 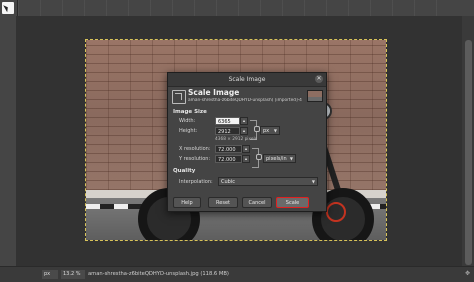 What do you see at coordinates (8, 141) in the screenshot?
I see `vertical-ruler` at bounding box center [8, 141].